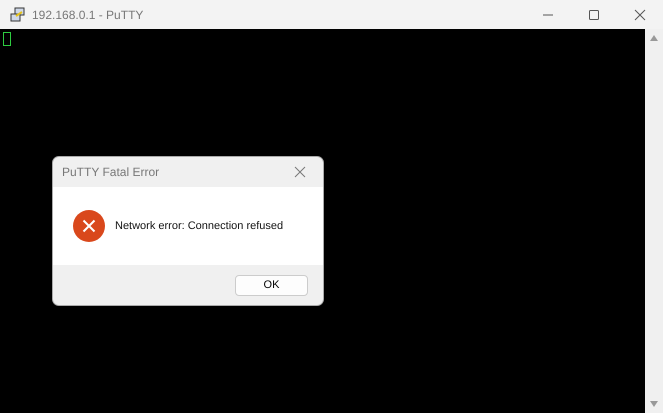 The width and height of the screenshot is (663, 413). Describe the element at coordinates (654, 38) in the screenshot. I see `scroll-up-icon` at that location.